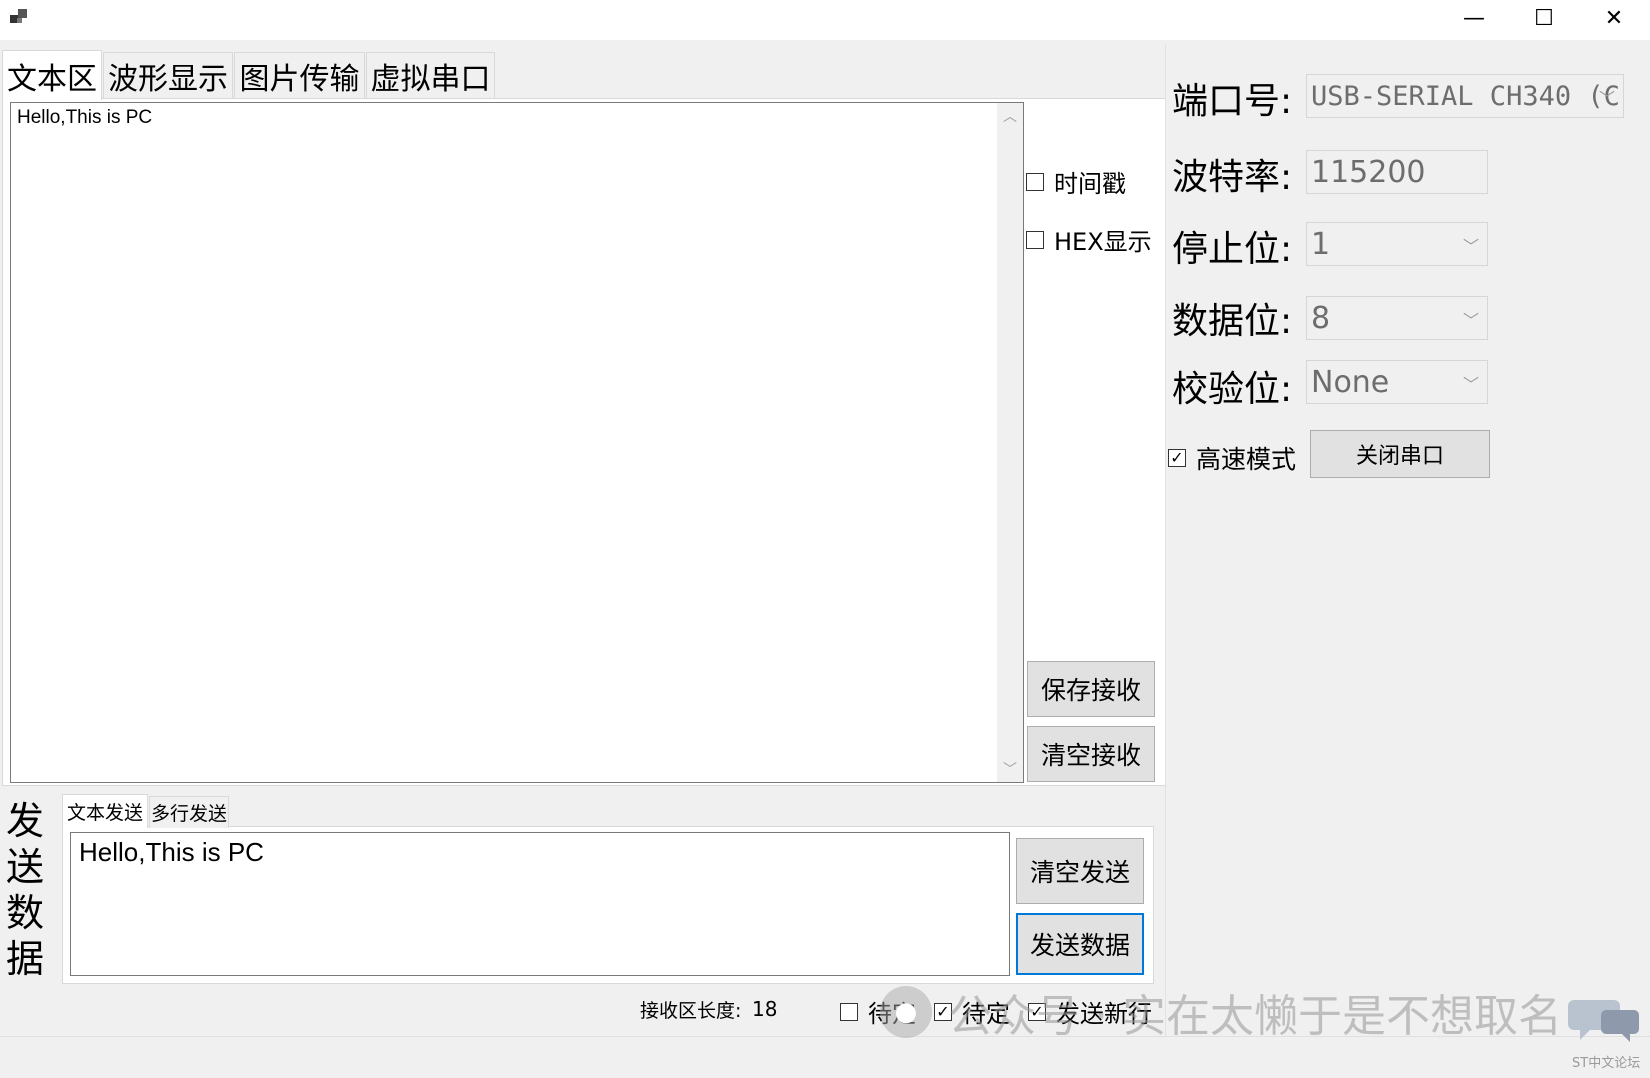 The height and width of the screenshot is (1078, 1650). What do you see at coordinates (1397, 382) in the screenshot?
I see `parity-select: None ﹀` at bounding box center [1397, 382].